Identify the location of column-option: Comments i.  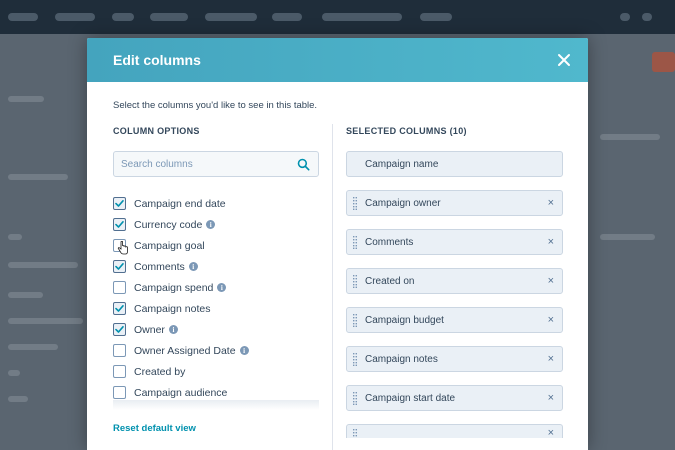
(218, 266).